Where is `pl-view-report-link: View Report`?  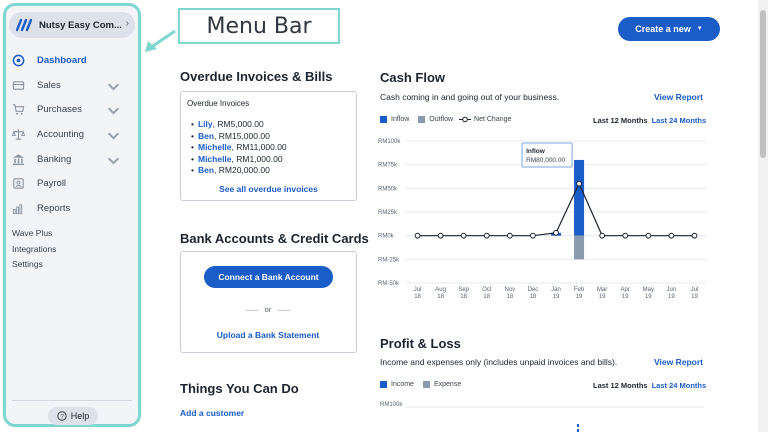
pl-view-report-link: View Report is located at coordinates (678, 362).